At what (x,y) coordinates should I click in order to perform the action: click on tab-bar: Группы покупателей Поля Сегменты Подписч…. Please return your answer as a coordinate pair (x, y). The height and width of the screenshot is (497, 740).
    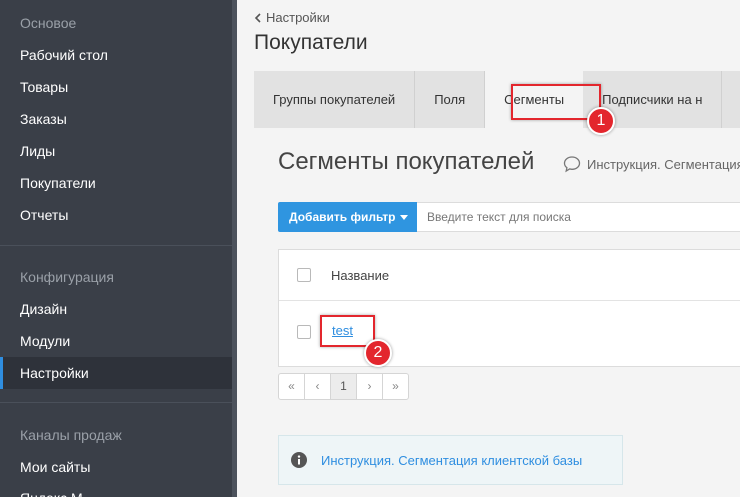
    Looking at the image, I should click on (497, 99).